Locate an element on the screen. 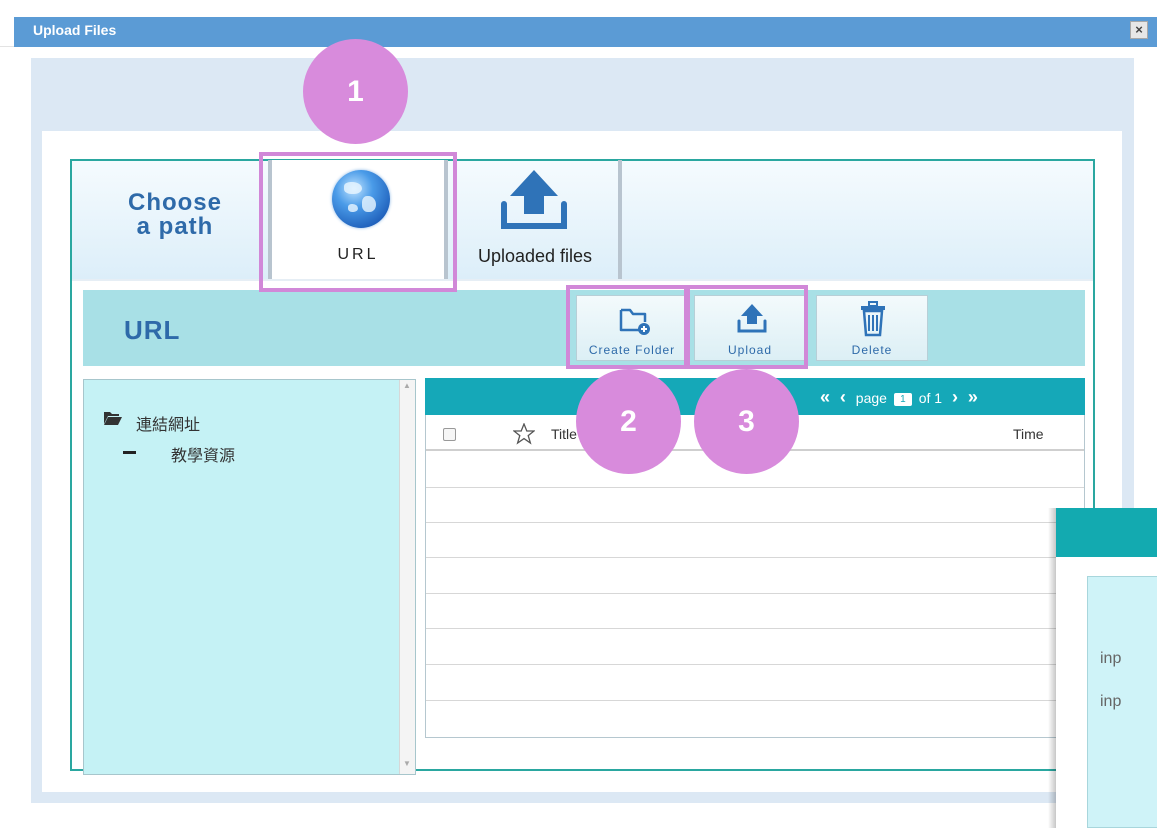 The image size is (1157, 828). last-page-icon: » is located at coordinates (973, 397).